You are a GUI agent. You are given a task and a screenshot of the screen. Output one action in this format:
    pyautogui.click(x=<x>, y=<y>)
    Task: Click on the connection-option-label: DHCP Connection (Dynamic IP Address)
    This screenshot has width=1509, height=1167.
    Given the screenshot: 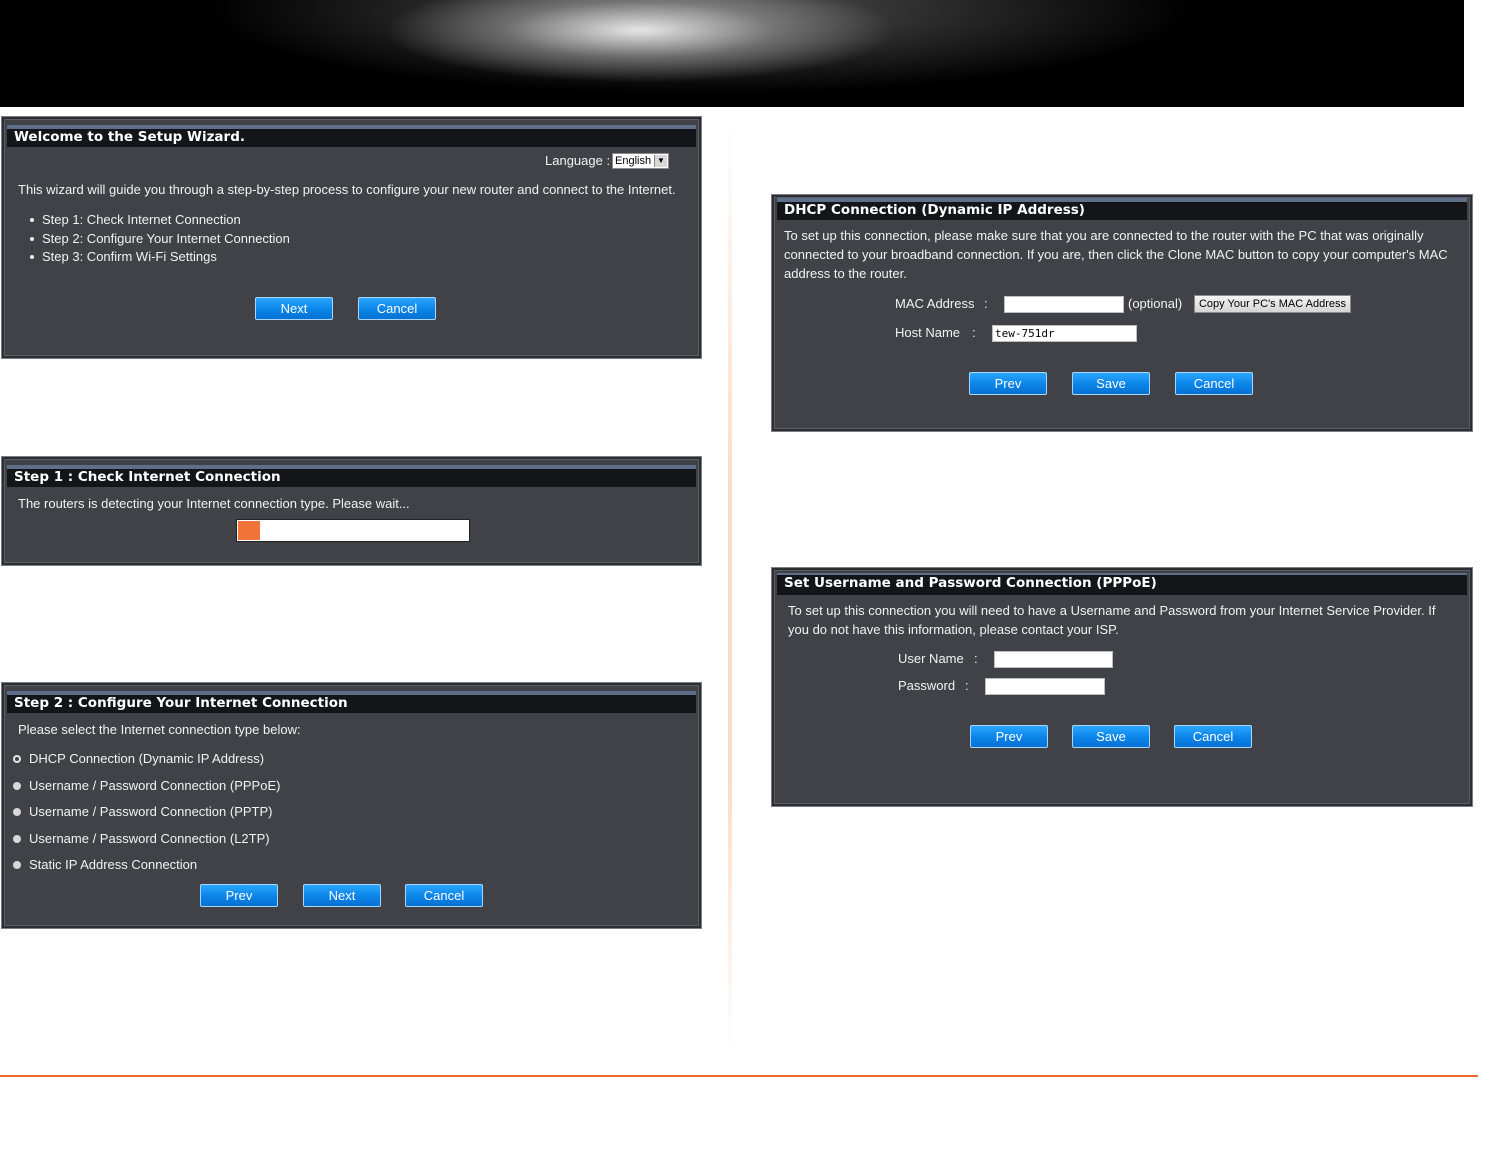 What is the action you would take?
    pyautogui.click(x=147, y=758)
    